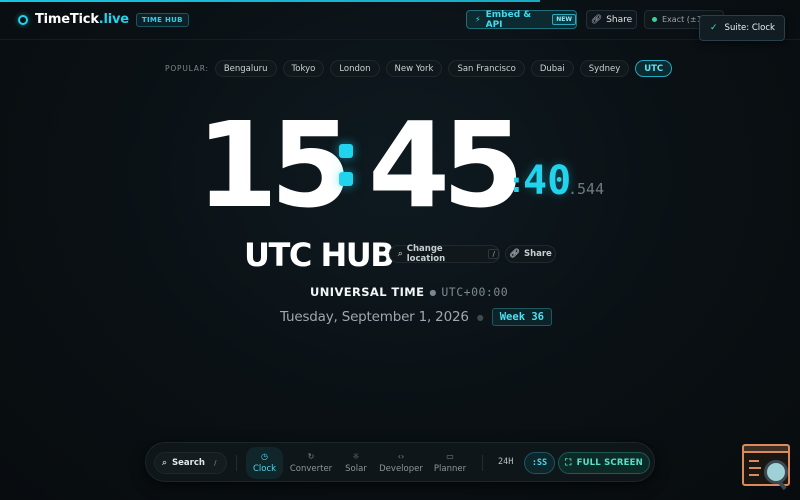  Describe the element at coordinates (401, 469) in the screenshot. I see `tab-developer-label: Developer` at that location.